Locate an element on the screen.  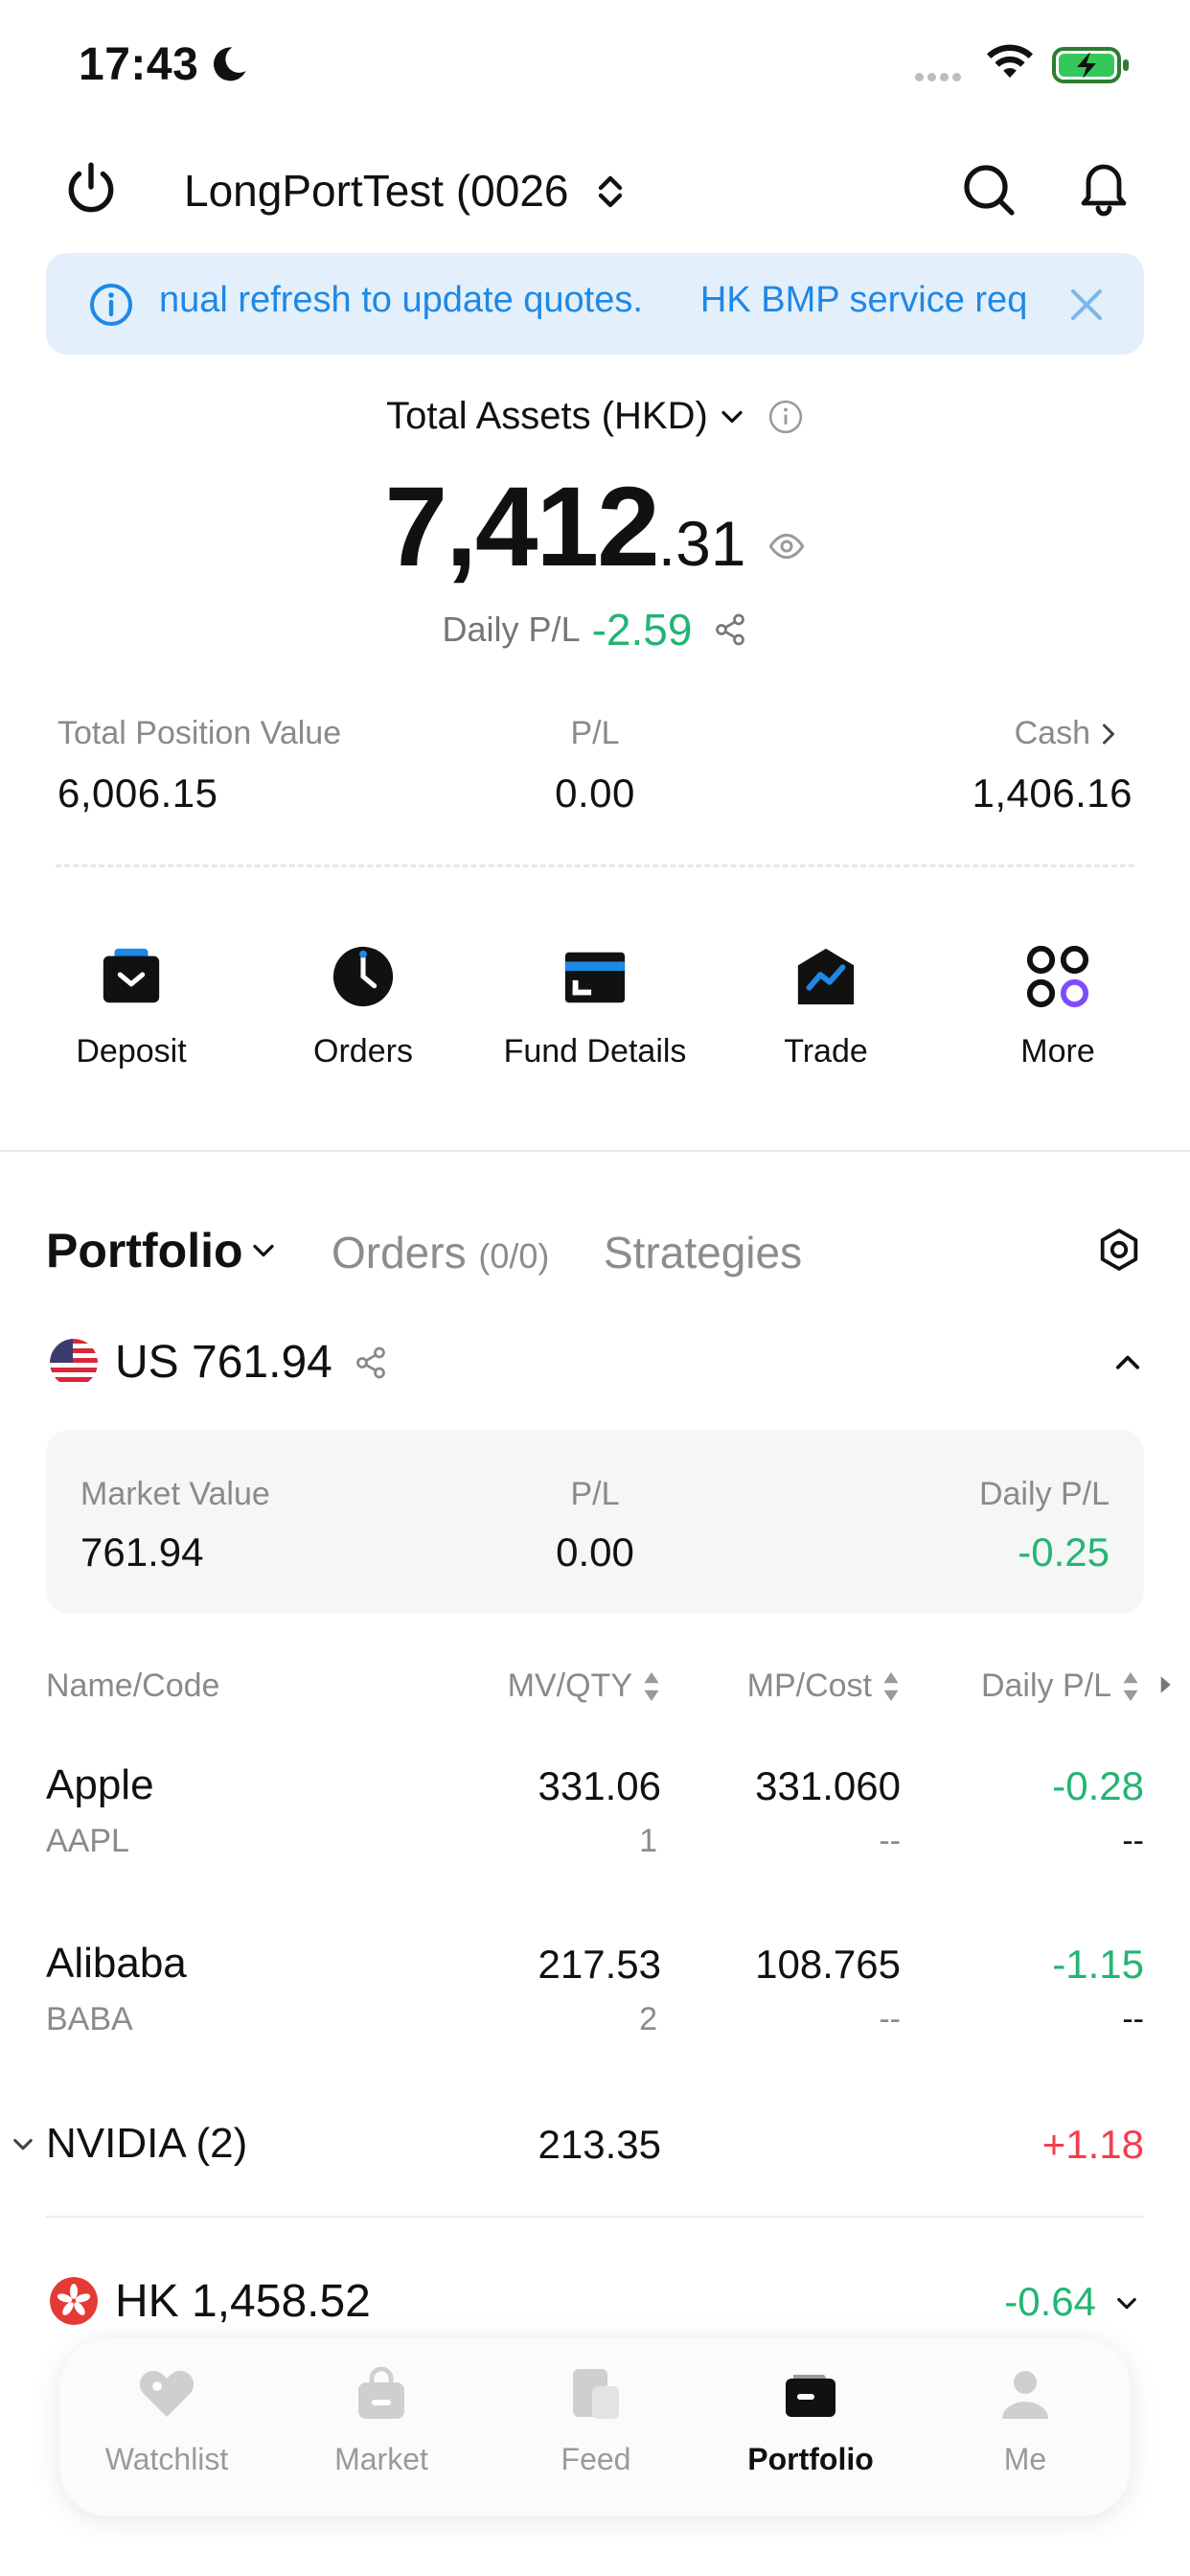
fund-details-label: Fund Details is located at coordinates (595, 1051).